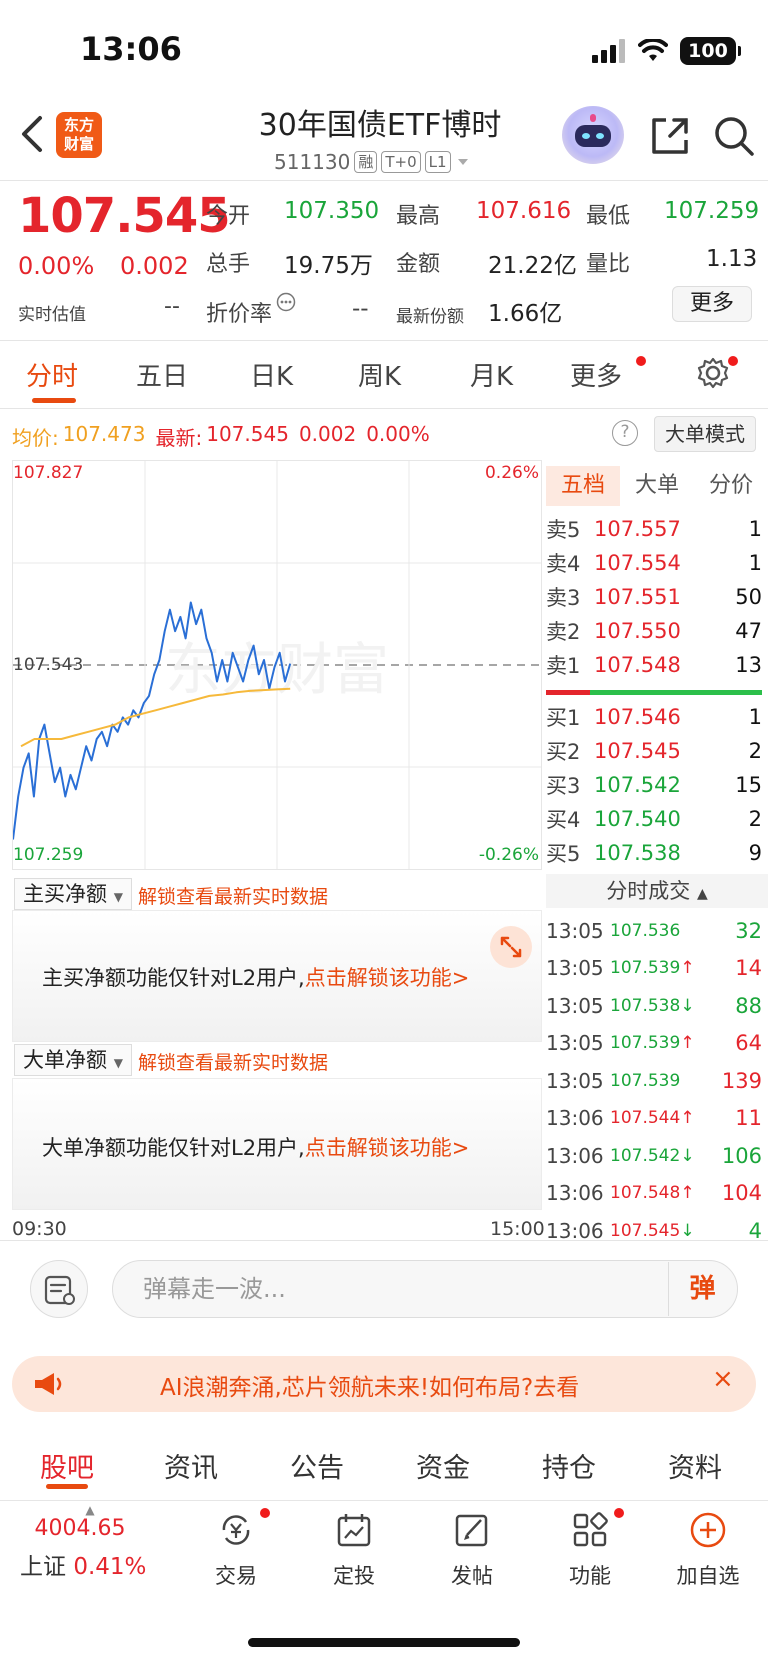 This screenshot has height=1663, width=768. What do you see at coordinates (369, 1385) in the screenshot?
I see `promo-banner-text: AI浪潮奔涌,芯片领航未来!如何布局?去看` at bounding box center [369, 1385].